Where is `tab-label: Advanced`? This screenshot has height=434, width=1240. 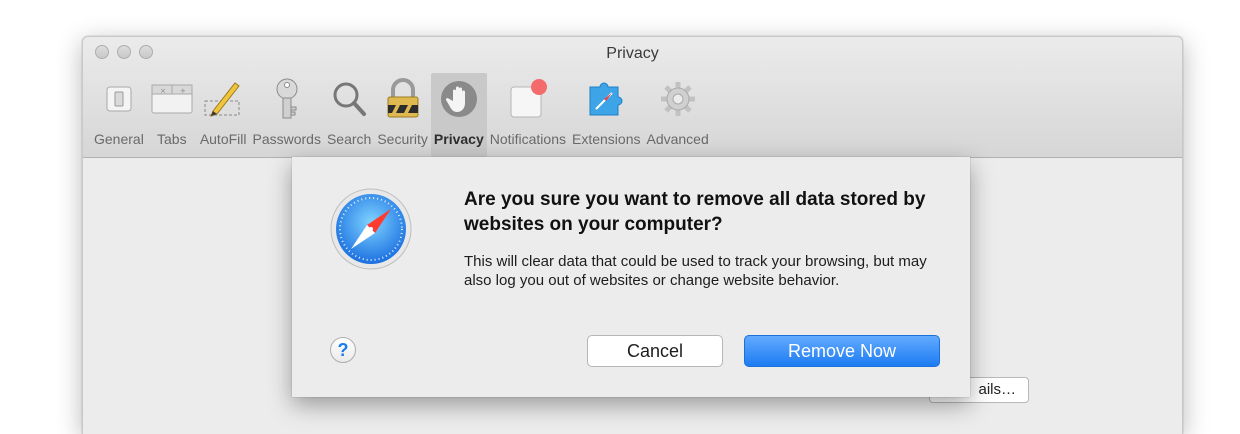 tab-label: Advanced is located at coordinates (677, 139).